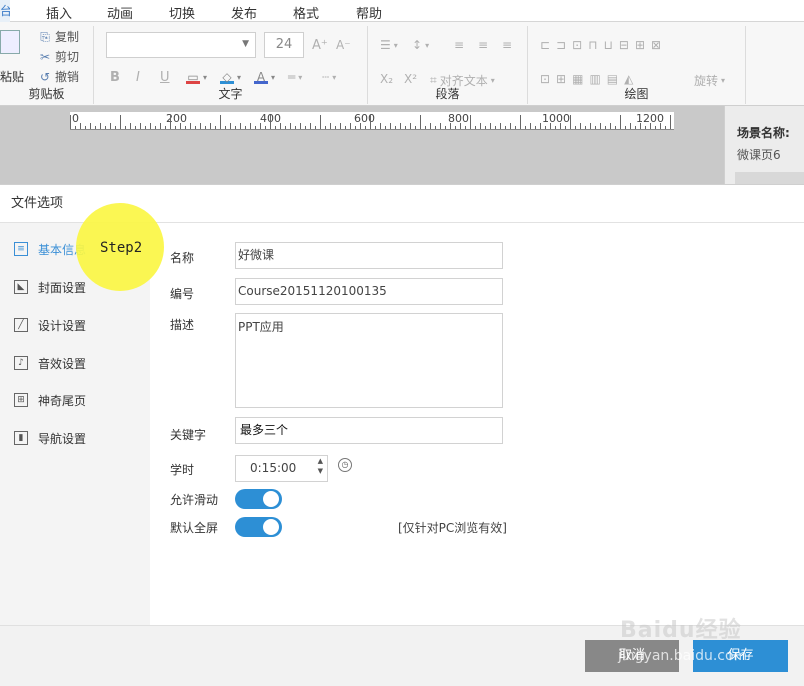 This screenshot has height=686, width=804. I want to click on duration-stepper: ▲ ▼, so click(320, 466).